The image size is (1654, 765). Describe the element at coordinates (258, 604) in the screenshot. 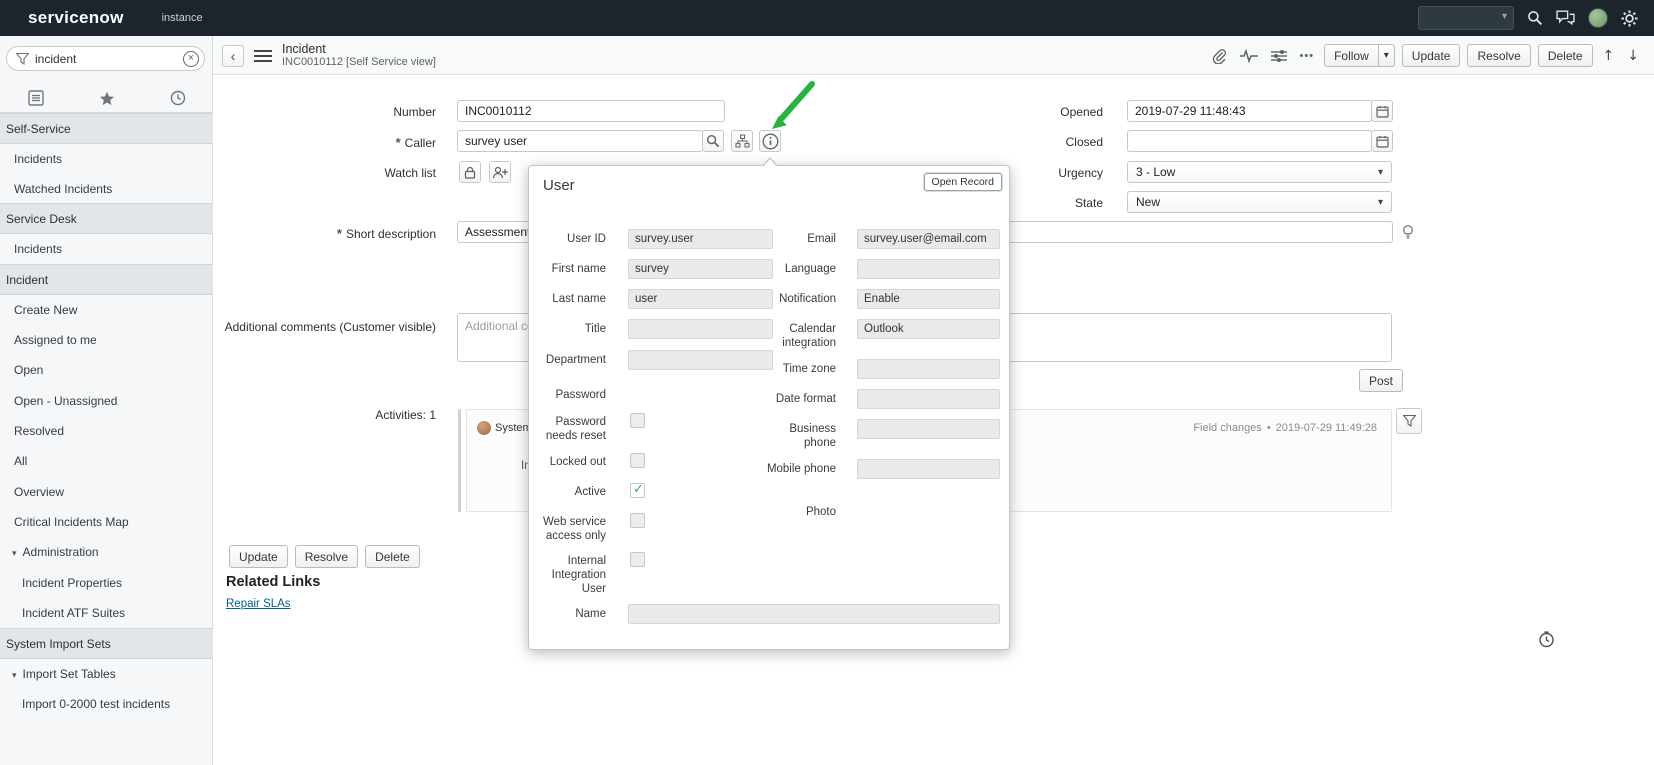

I see `repair-slas-link: Repair SLAs` at that location.